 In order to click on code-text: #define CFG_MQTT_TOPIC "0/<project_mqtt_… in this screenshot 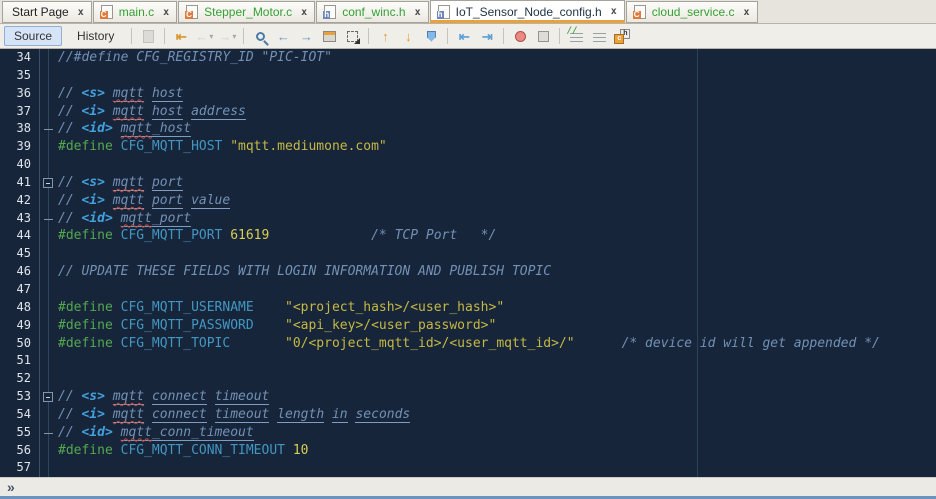, I will do `click(469, 343)`.